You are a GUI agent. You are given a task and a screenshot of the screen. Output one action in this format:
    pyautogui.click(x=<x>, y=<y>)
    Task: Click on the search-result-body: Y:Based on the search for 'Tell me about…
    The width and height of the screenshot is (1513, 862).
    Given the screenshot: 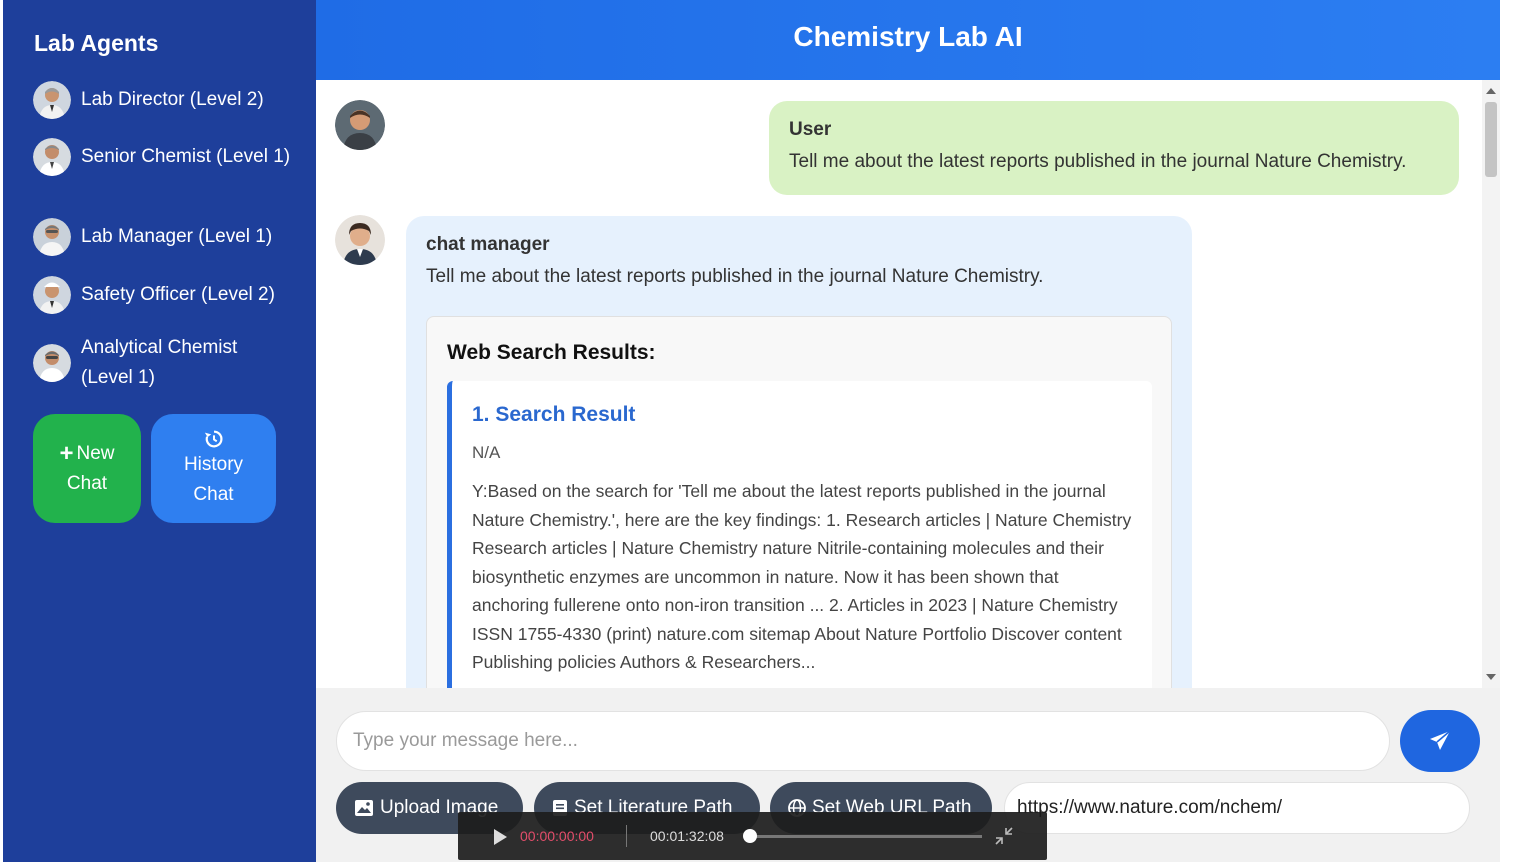 What is the action you would take?
    pyautogui.click(x=802, y=576)
    